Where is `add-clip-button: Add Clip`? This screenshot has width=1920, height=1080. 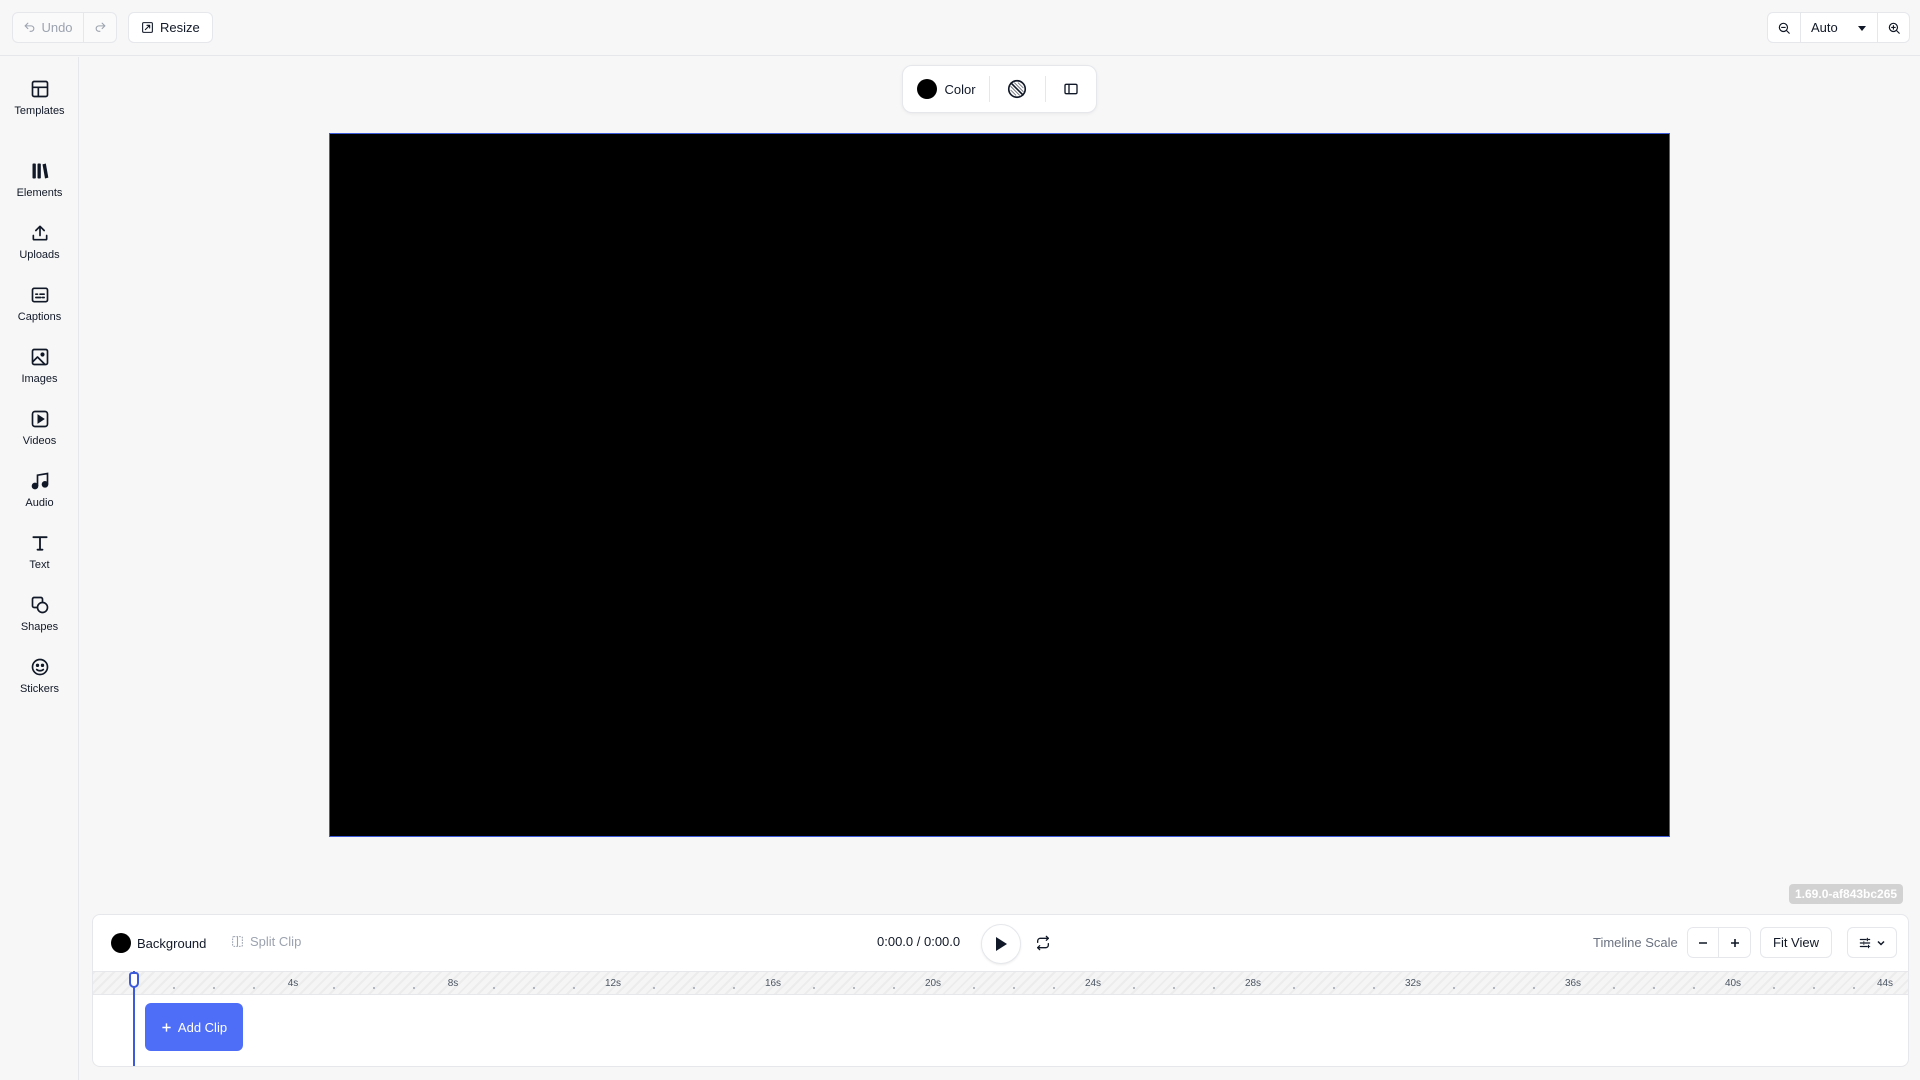
add-clip-button: Add Clip is located at coordinates (194, 1027).